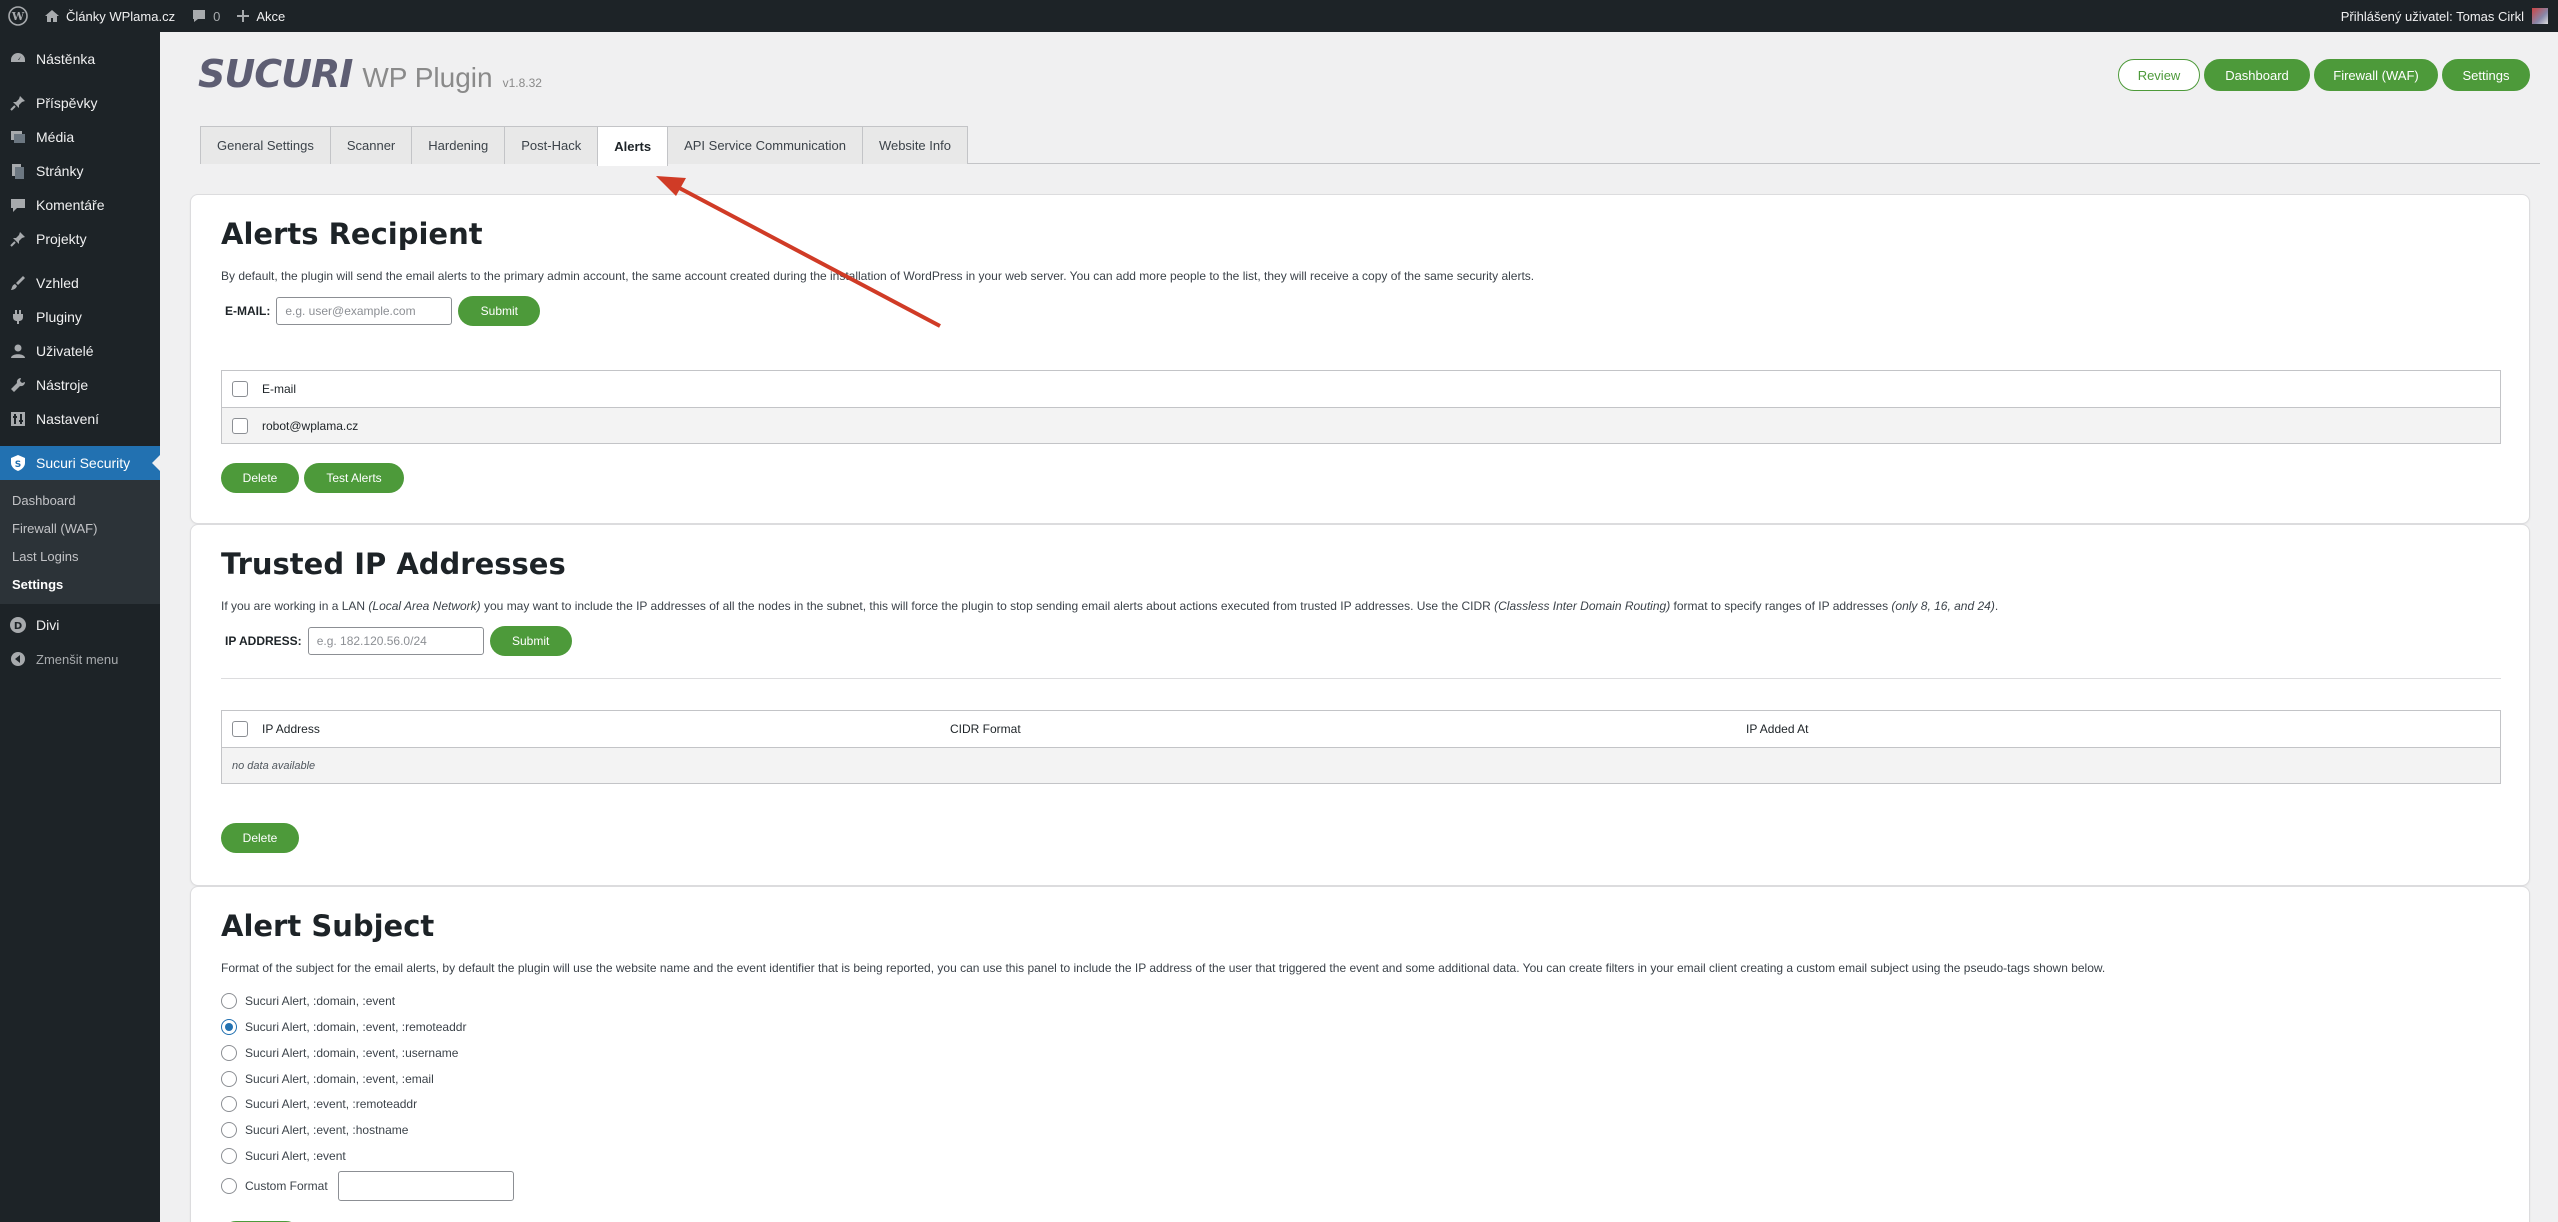 The width and height of the screenshot is (2558, 1222). Describe the element at coordinates (1361, 425) in the screenshot. I see `table-row: robot@wplama.cz` at that location.